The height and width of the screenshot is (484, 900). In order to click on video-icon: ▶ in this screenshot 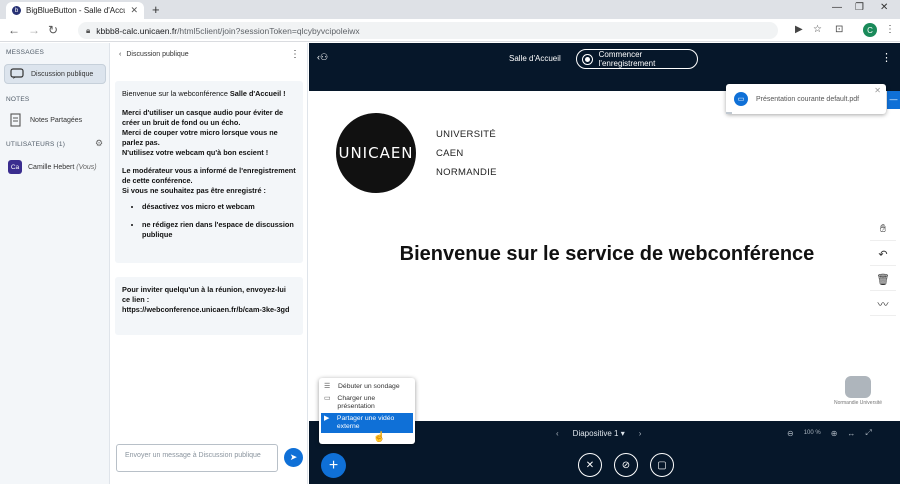, I will do `click(327, 418)`.